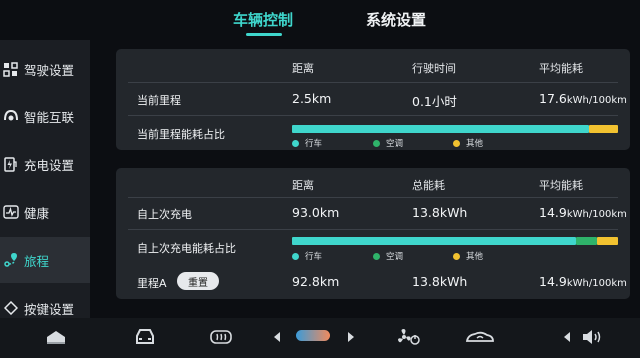 The width and height of the screenshot is (640, 358). What do you see at coordinates (592, 337) in the screenshot?
I see `volume-icon` at bounding box center [592, 337].